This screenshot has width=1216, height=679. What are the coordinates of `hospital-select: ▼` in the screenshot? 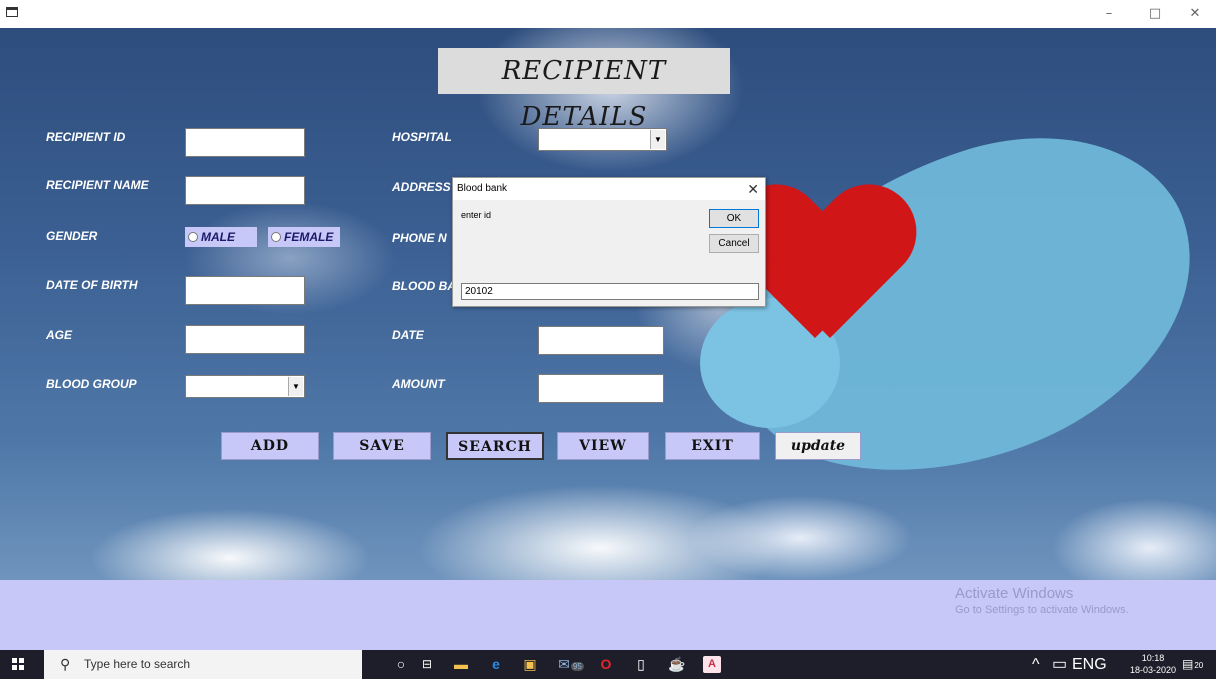 It's located at (602, 139).